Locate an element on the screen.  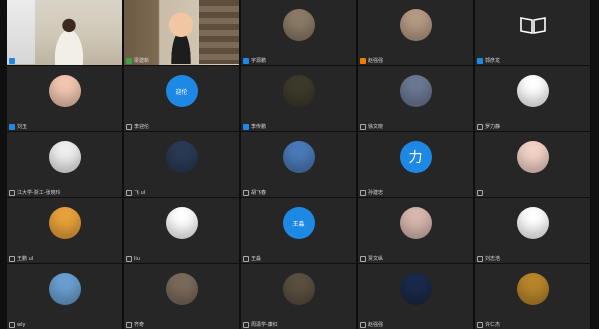
participant-name: 赵强强 is located at coordinates (371, 60).